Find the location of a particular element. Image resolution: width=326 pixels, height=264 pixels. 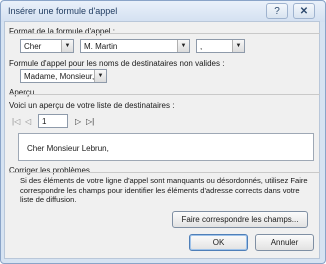

record-number-input: 1 is located at coordinates (53, 121).